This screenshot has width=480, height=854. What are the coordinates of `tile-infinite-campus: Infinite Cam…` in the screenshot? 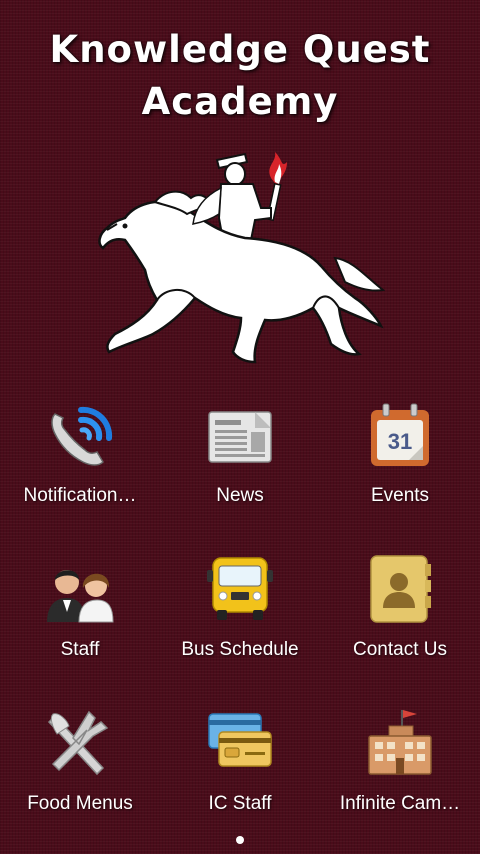 It's located at (400, 774).